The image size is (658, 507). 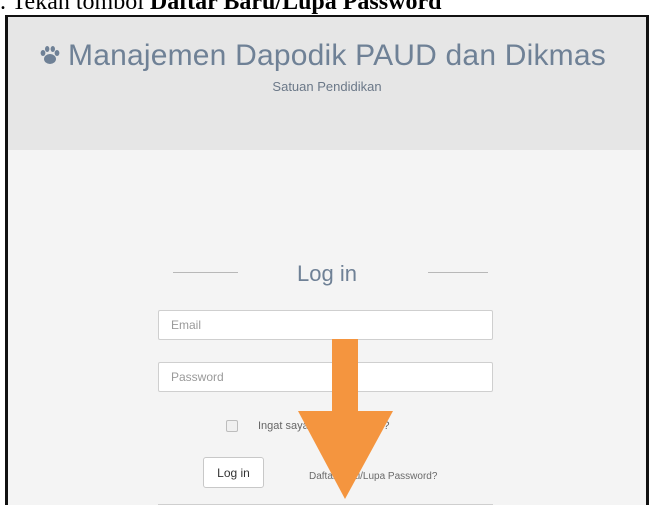 I want to click on page-subtitle: Satuan Pendidikan, so click(x=327, y=86).